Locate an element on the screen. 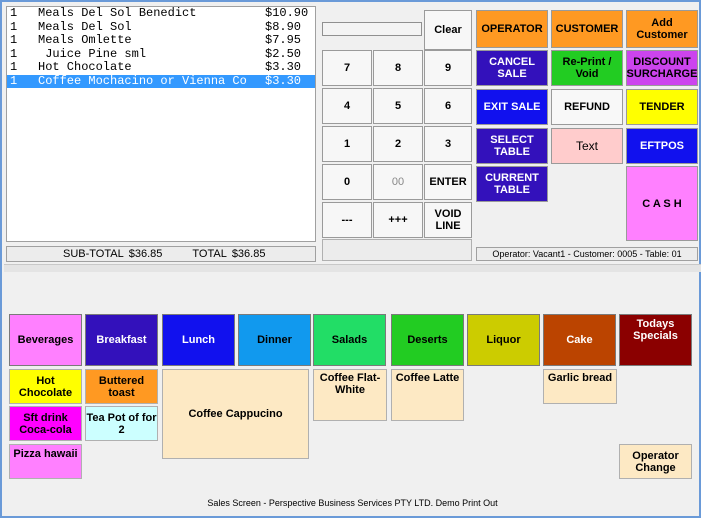 Image resolution: width=701 pixels, height=518 pixels. text-button: Text is located at coordinates (587, 146).